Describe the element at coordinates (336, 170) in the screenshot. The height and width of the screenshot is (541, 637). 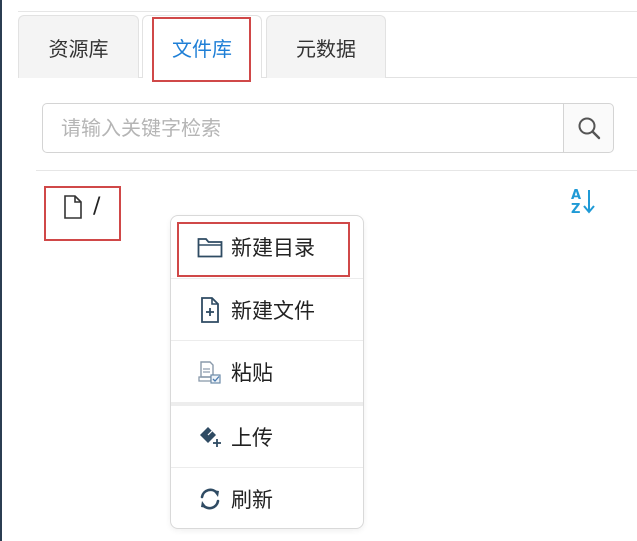
I see `content-divider` at that location.